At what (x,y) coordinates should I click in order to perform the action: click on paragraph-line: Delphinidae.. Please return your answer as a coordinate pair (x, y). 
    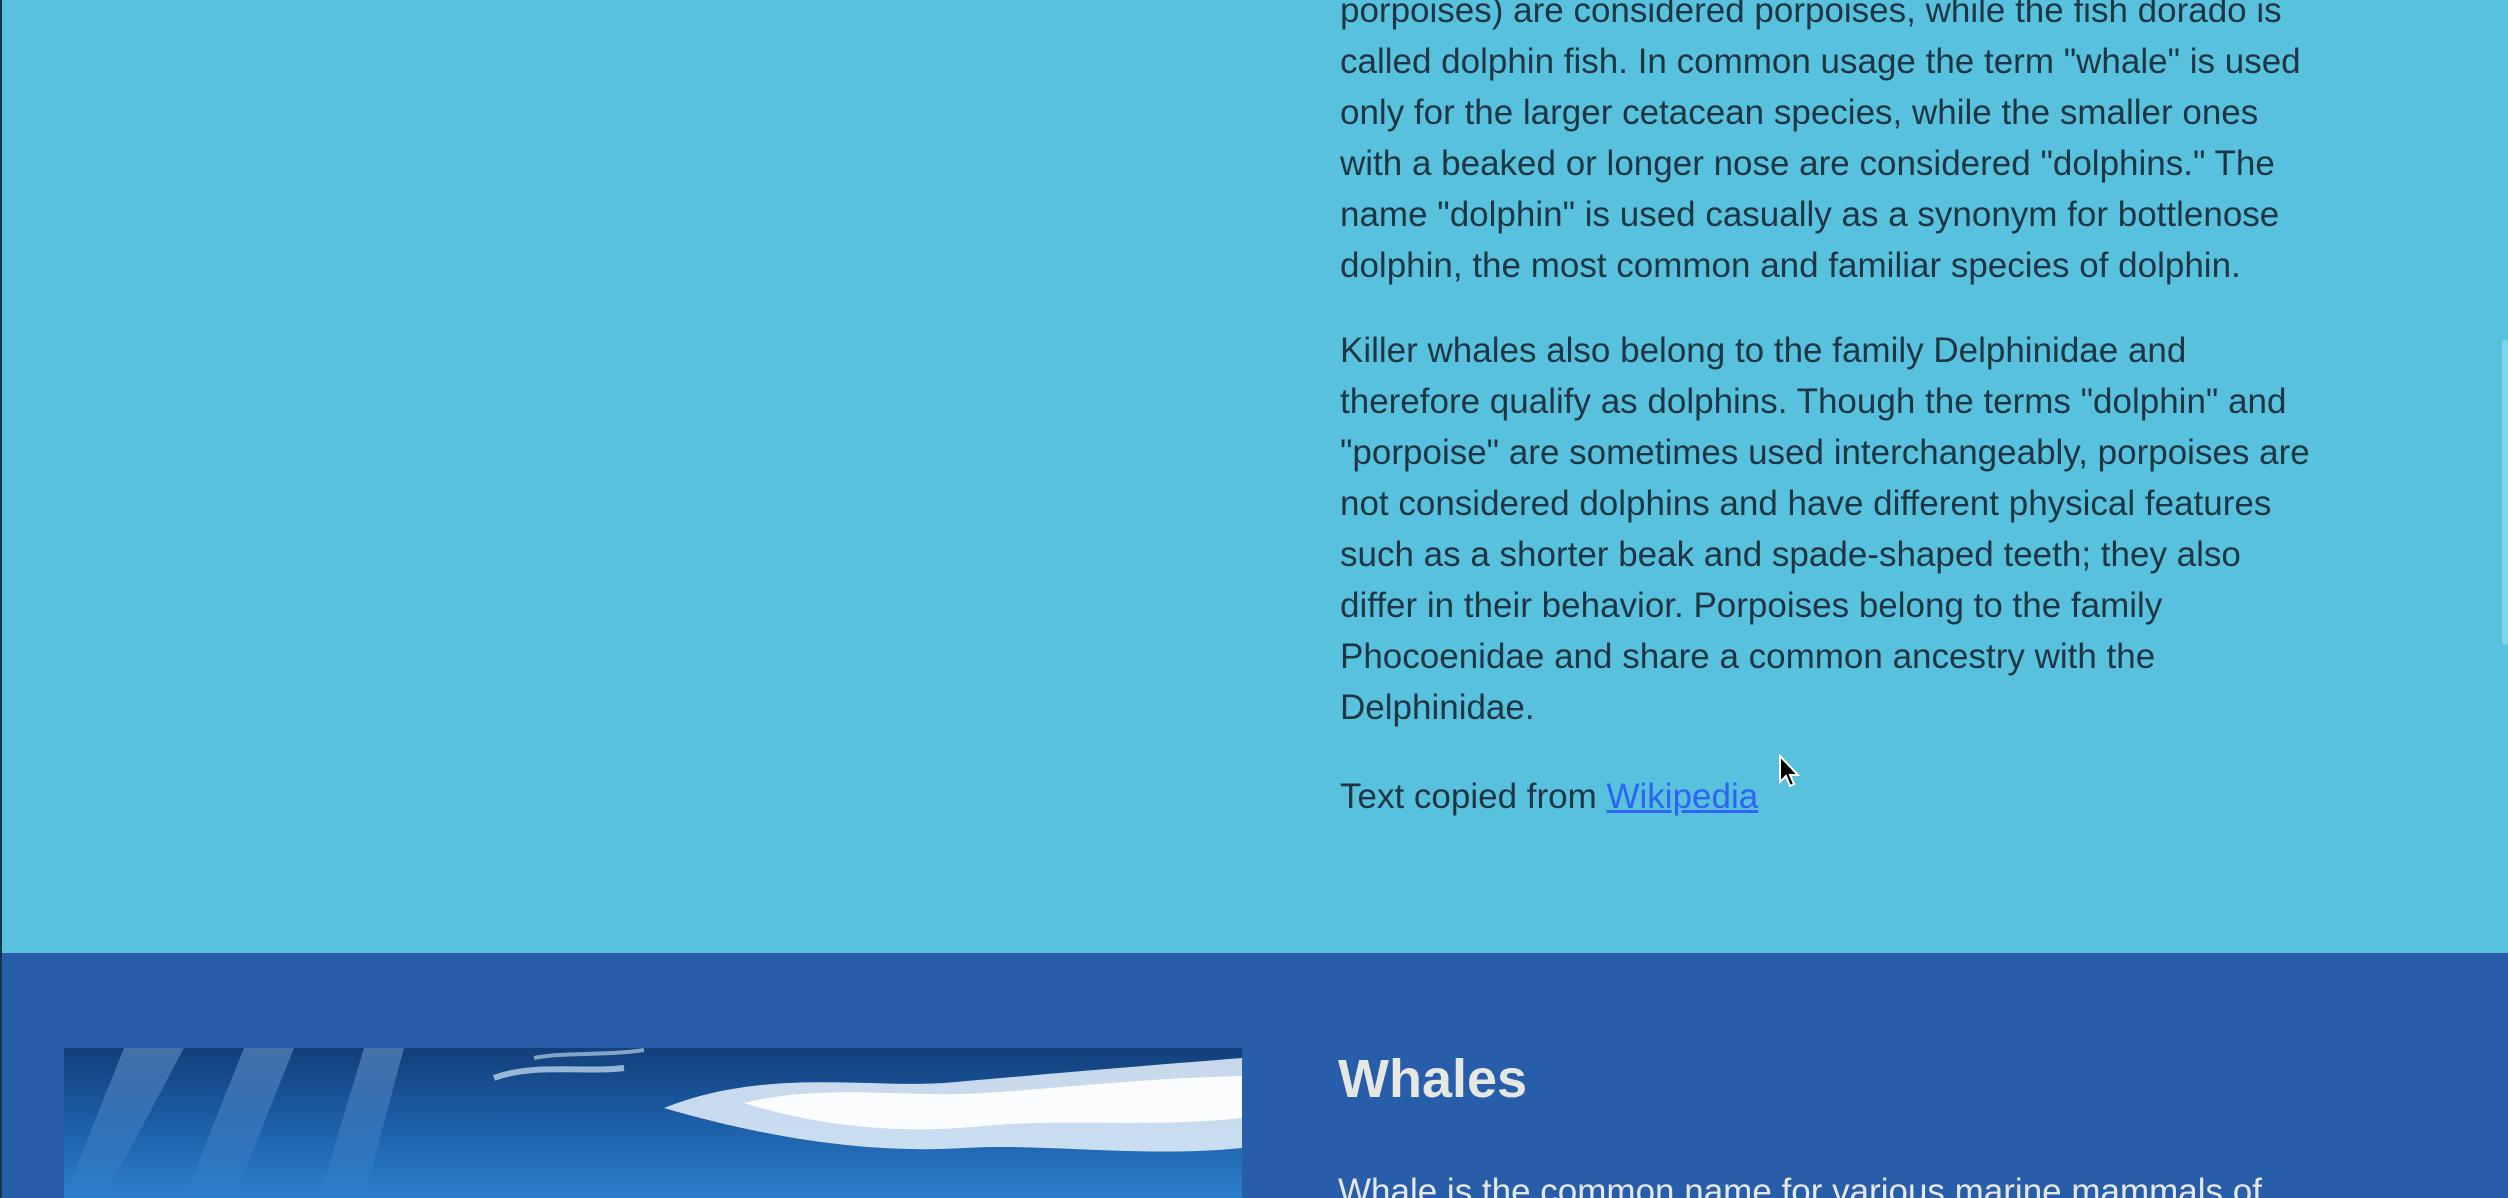
    Looking at the image, I should click on (1437, 707).